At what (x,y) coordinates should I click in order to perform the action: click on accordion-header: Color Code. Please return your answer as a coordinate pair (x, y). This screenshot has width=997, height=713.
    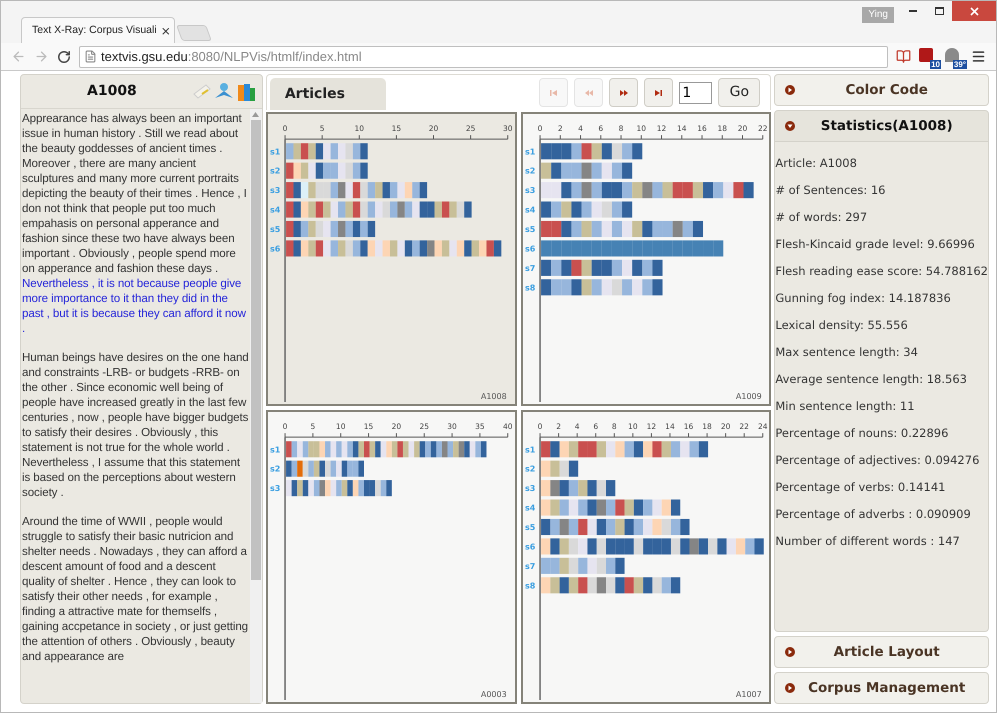
    Looking at the image, I should click on (881, 90).